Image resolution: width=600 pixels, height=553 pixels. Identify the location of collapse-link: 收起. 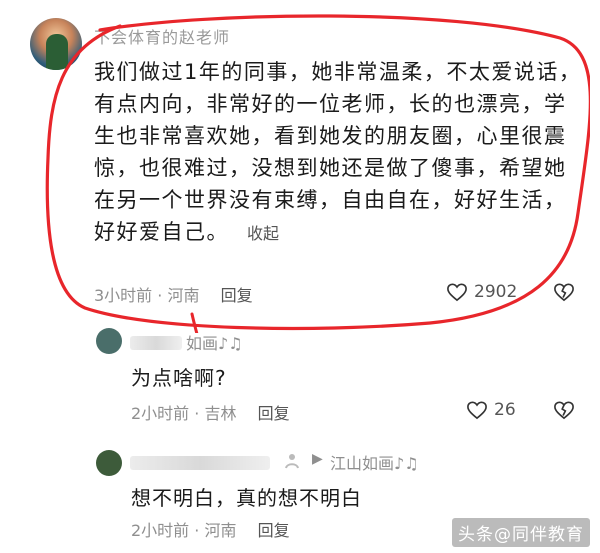
(263, 233).